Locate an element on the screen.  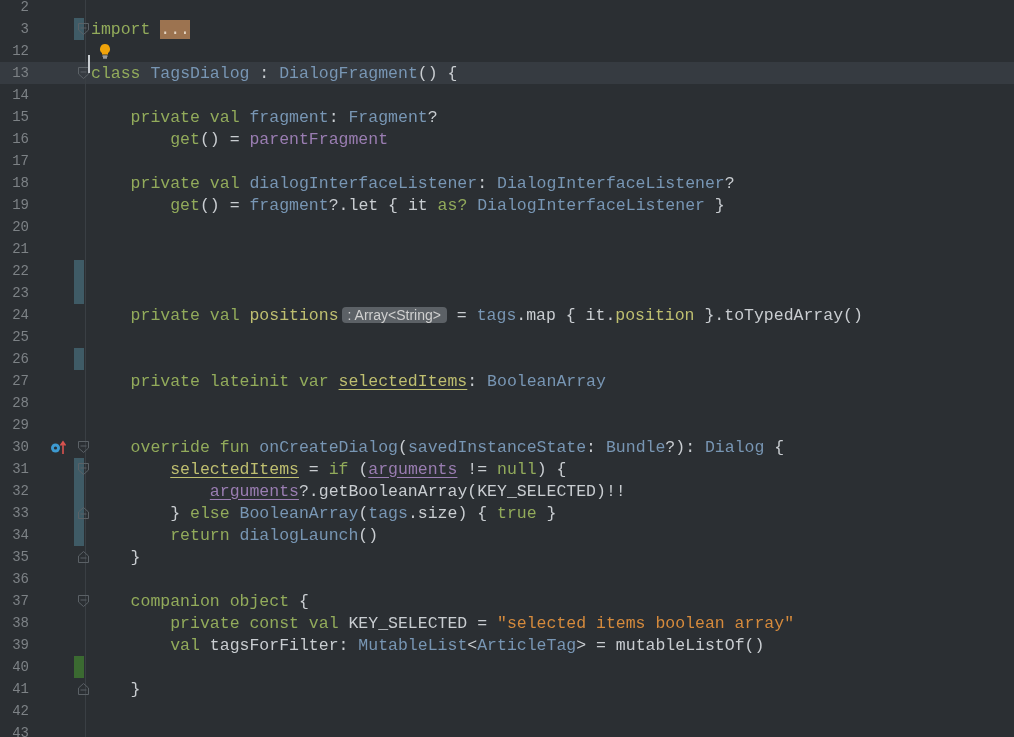
line-number: 33 is located at coordinates (20, 513).